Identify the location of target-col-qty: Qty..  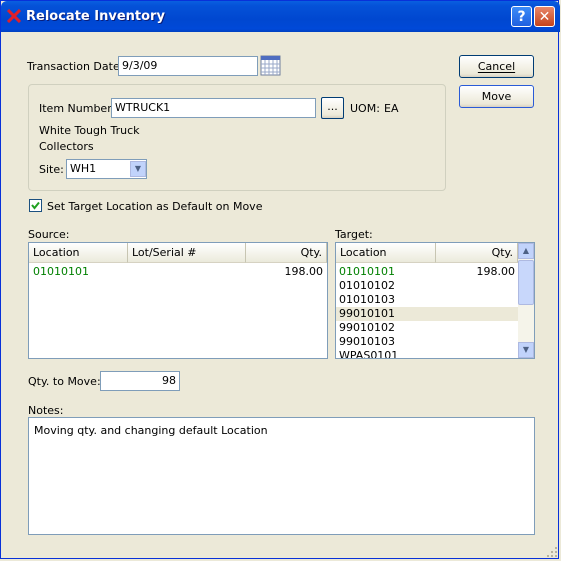
(477, 253).